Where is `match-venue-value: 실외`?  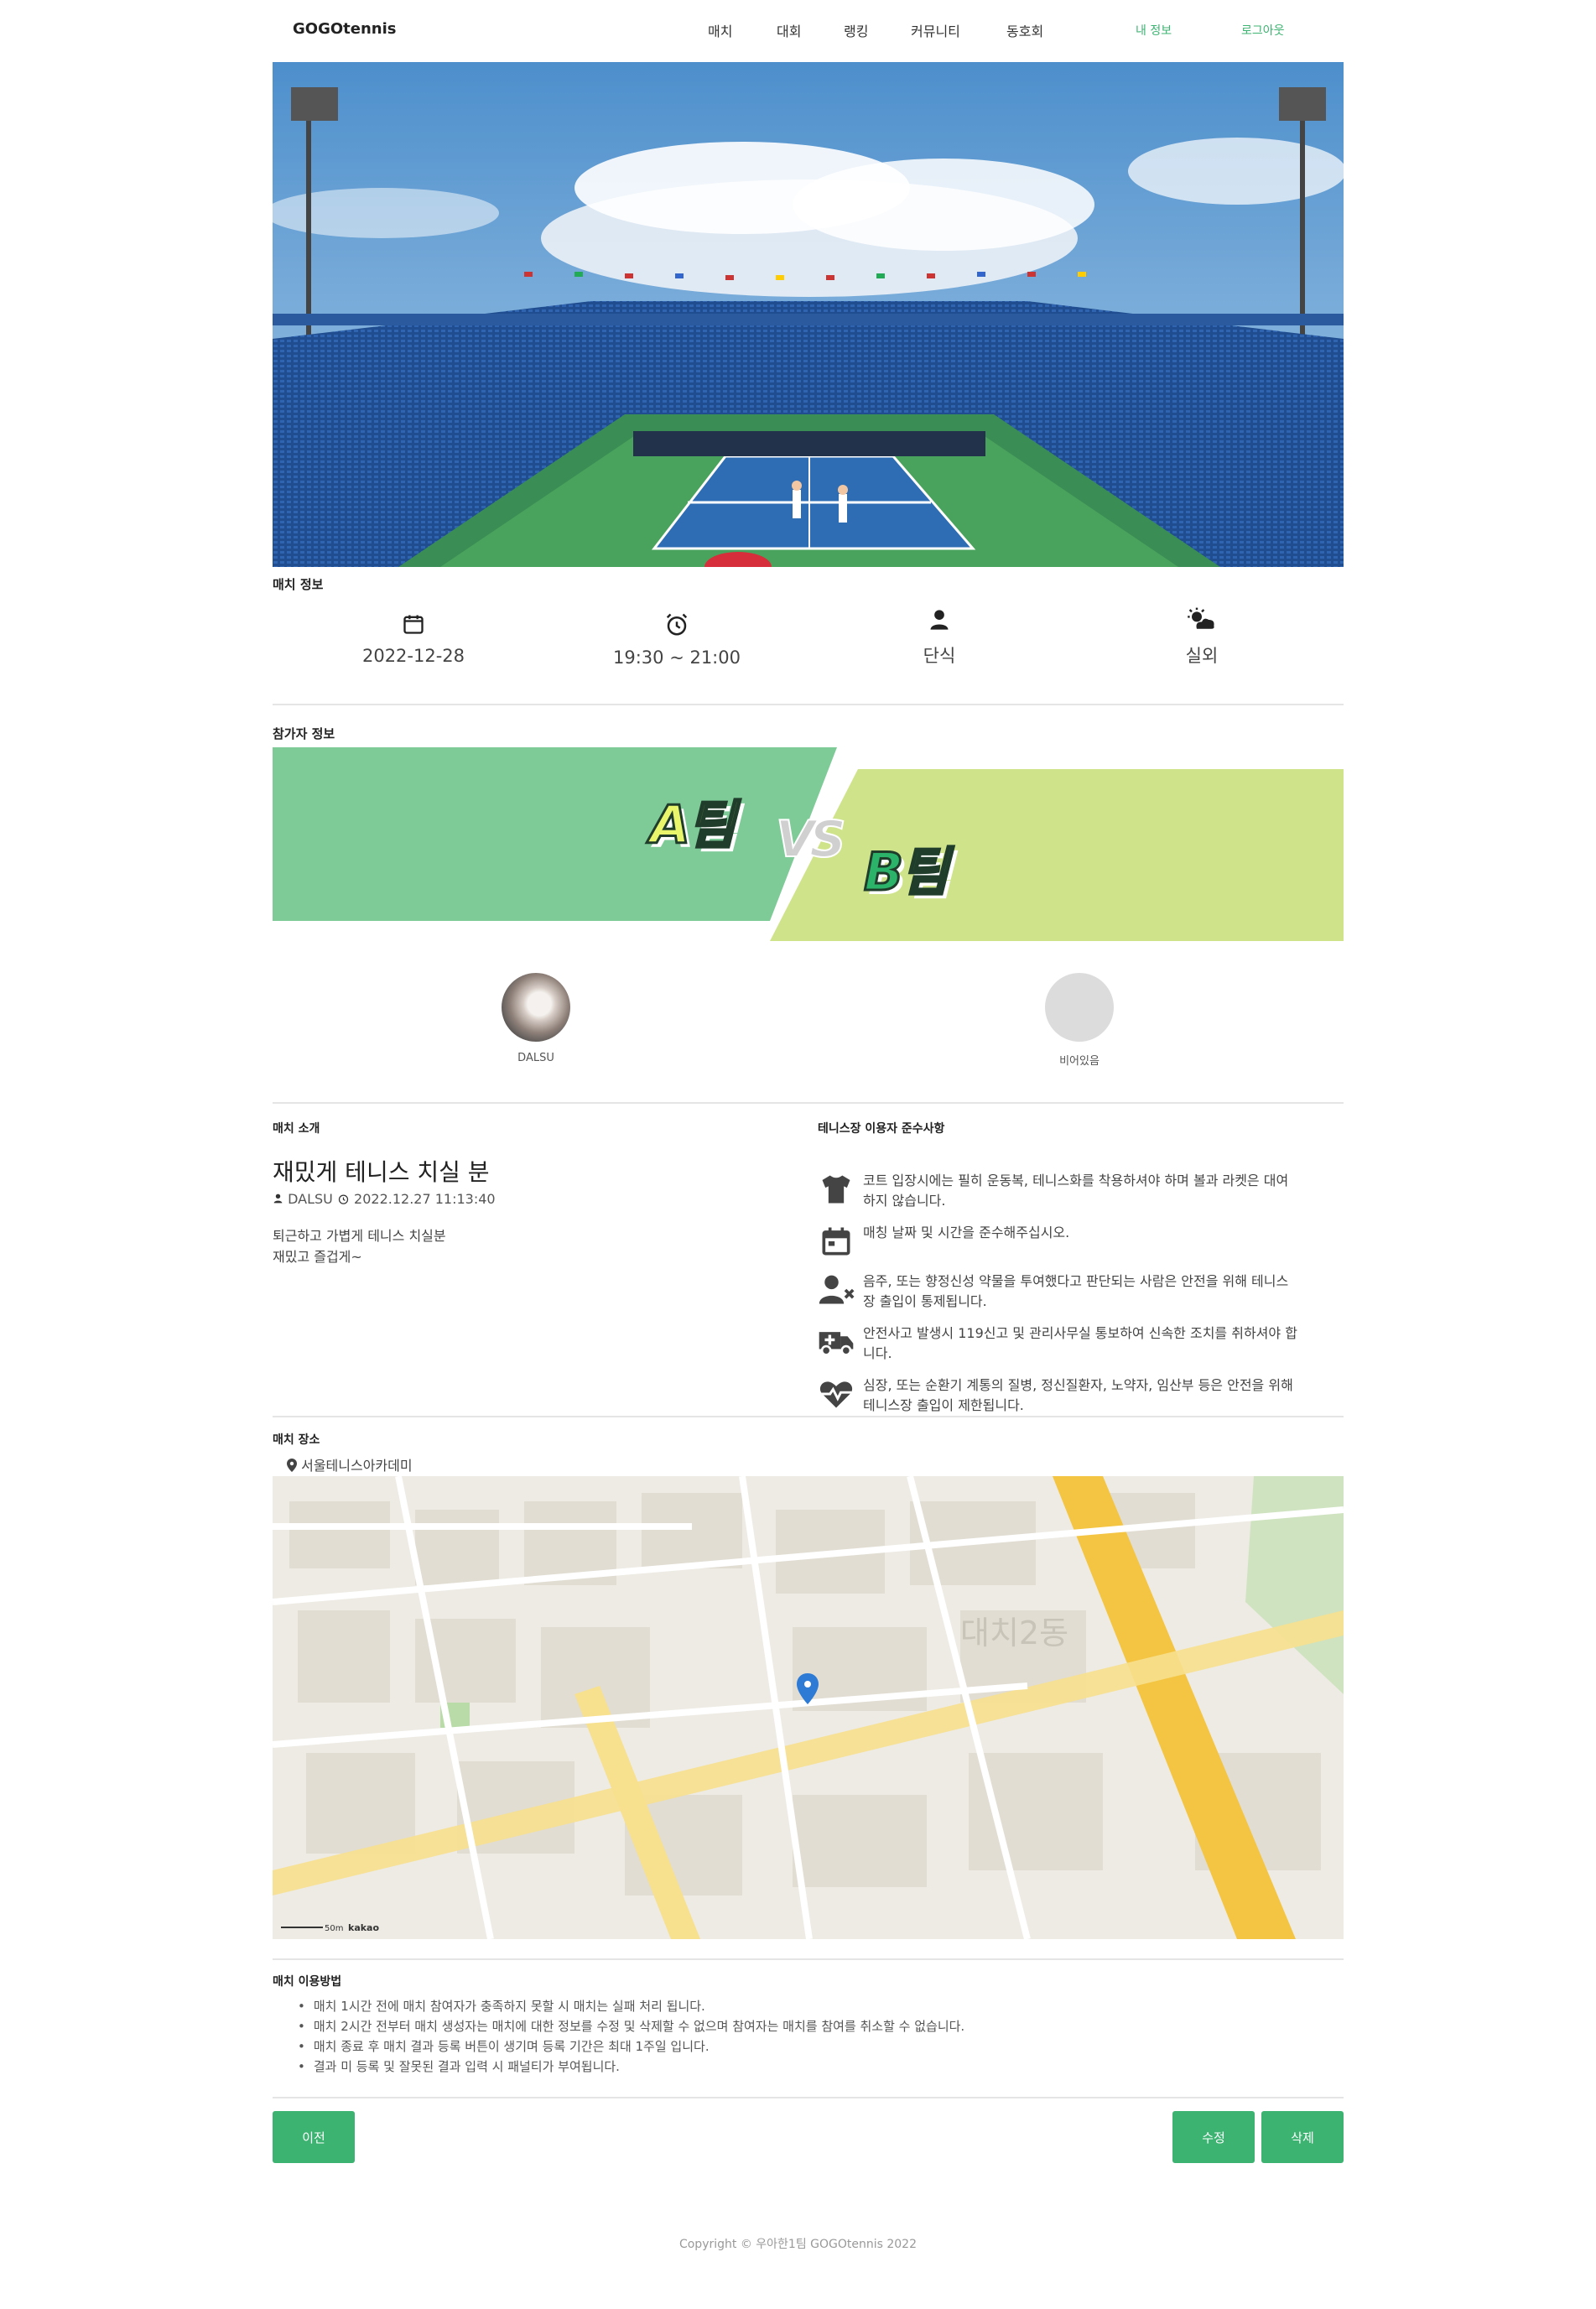 match-venue-value: 실외 is located at coordinates (1202, 656).